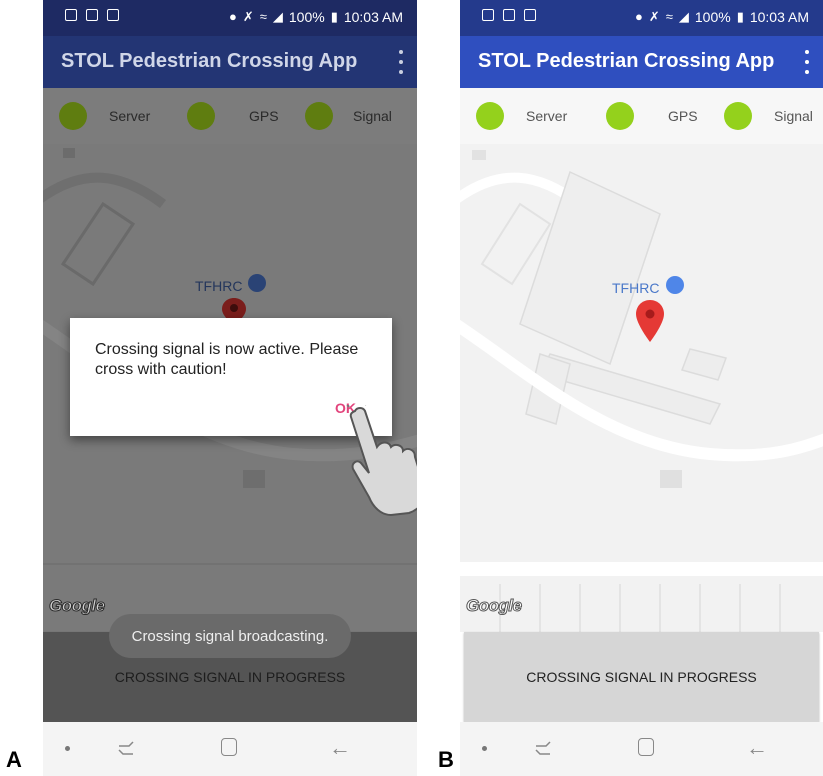  What do you see at coordinates (446, 759) in the screenshot?
I see `panel-label-b: B` at bounding box center [446, 759].